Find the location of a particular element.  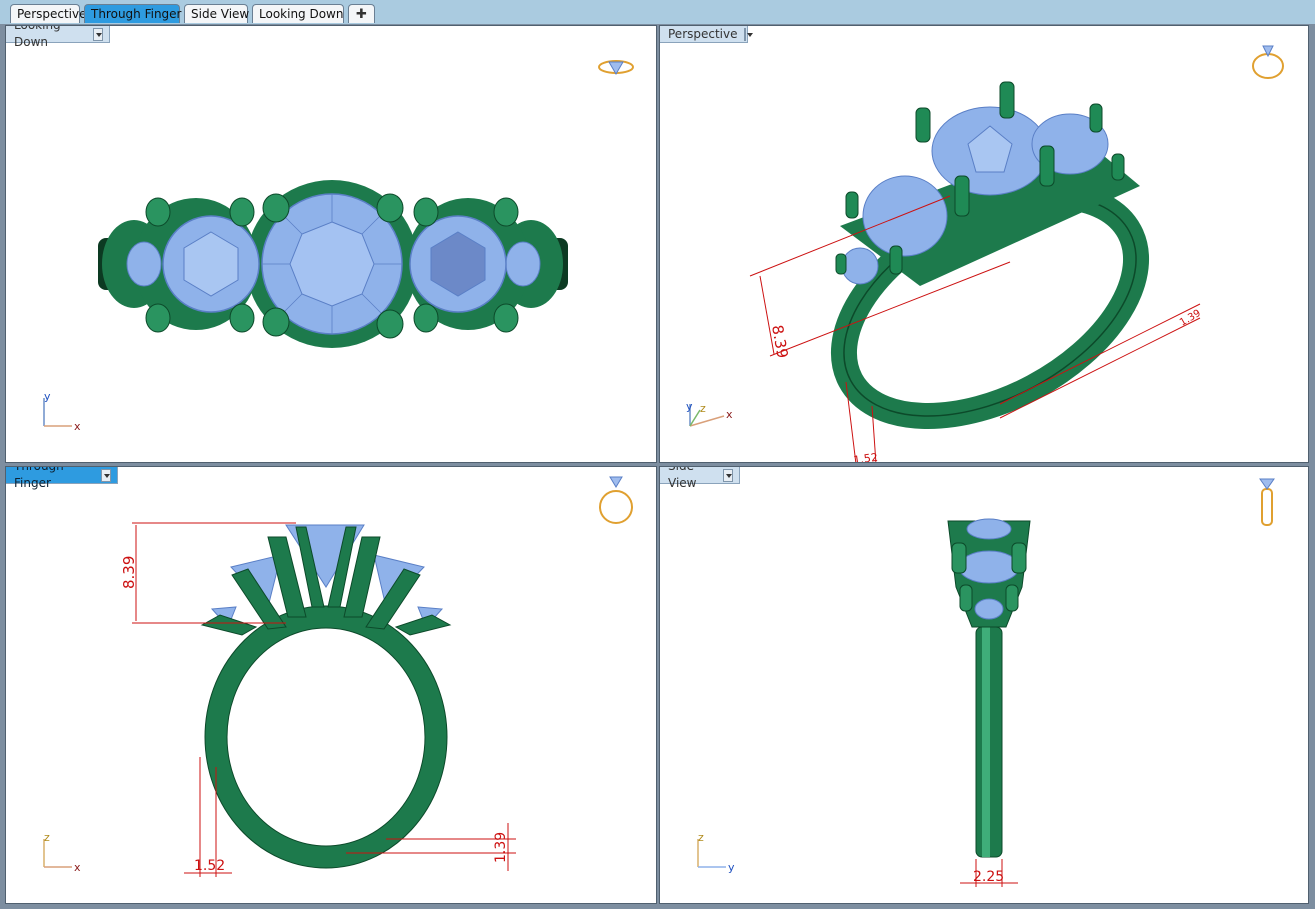

axis-indicator is located at coordinates (707, 415).